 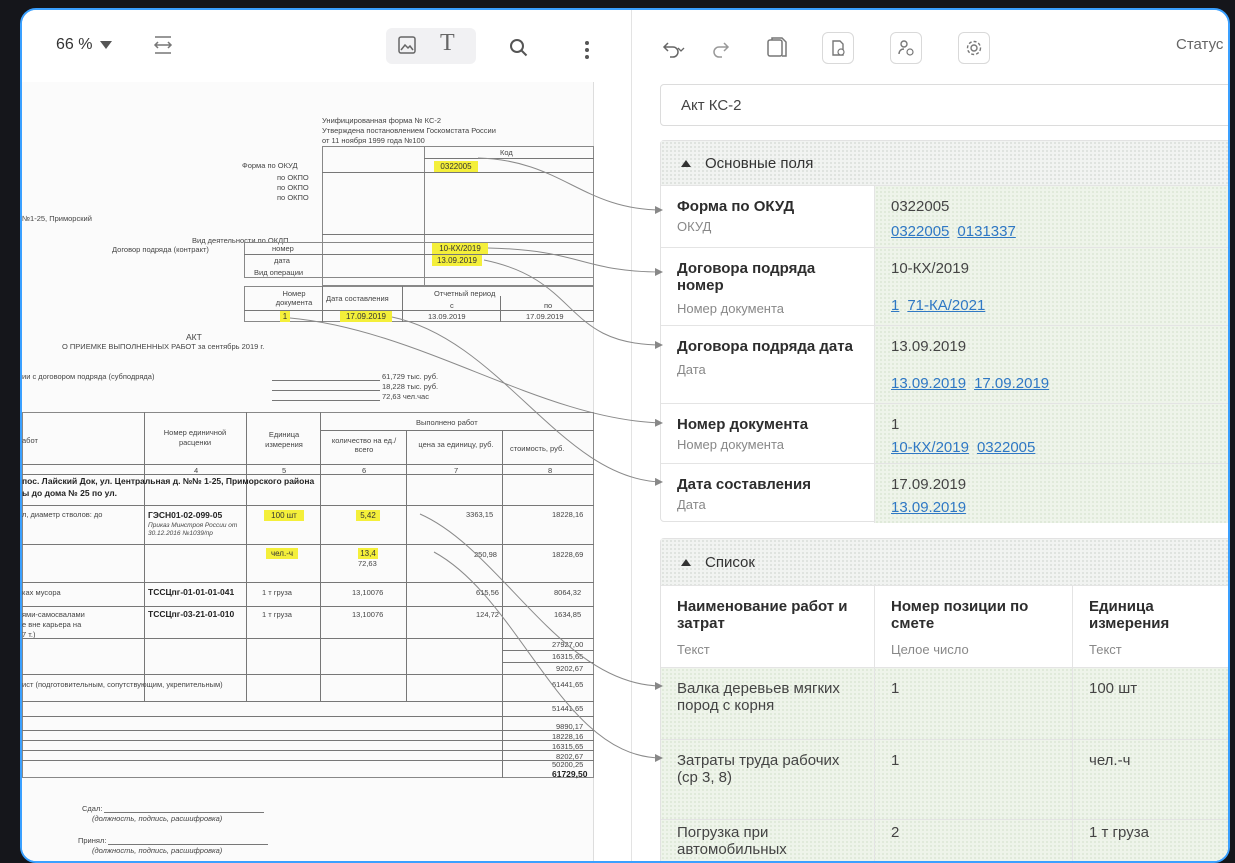 I want to click on alt-value-link: 17.09.2019, so click(x=1011, y=383).